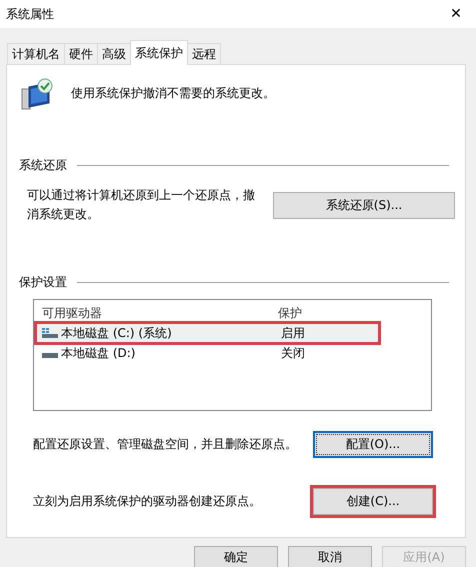 The width and height of the screenshot is (476, 567). Describe the element at coordinates (159, 52) in the screenshot. I see `tab: 系统保护` at that location.